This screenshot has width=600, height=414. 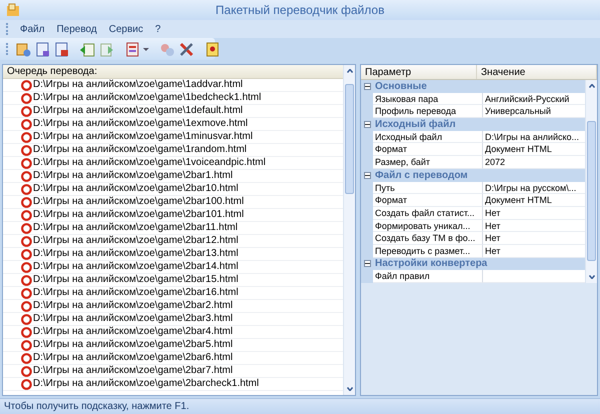 I want to click on file-path: D:\Игры на анлийском\zoe\game\2bar14.html, so click(x=135, y=267).